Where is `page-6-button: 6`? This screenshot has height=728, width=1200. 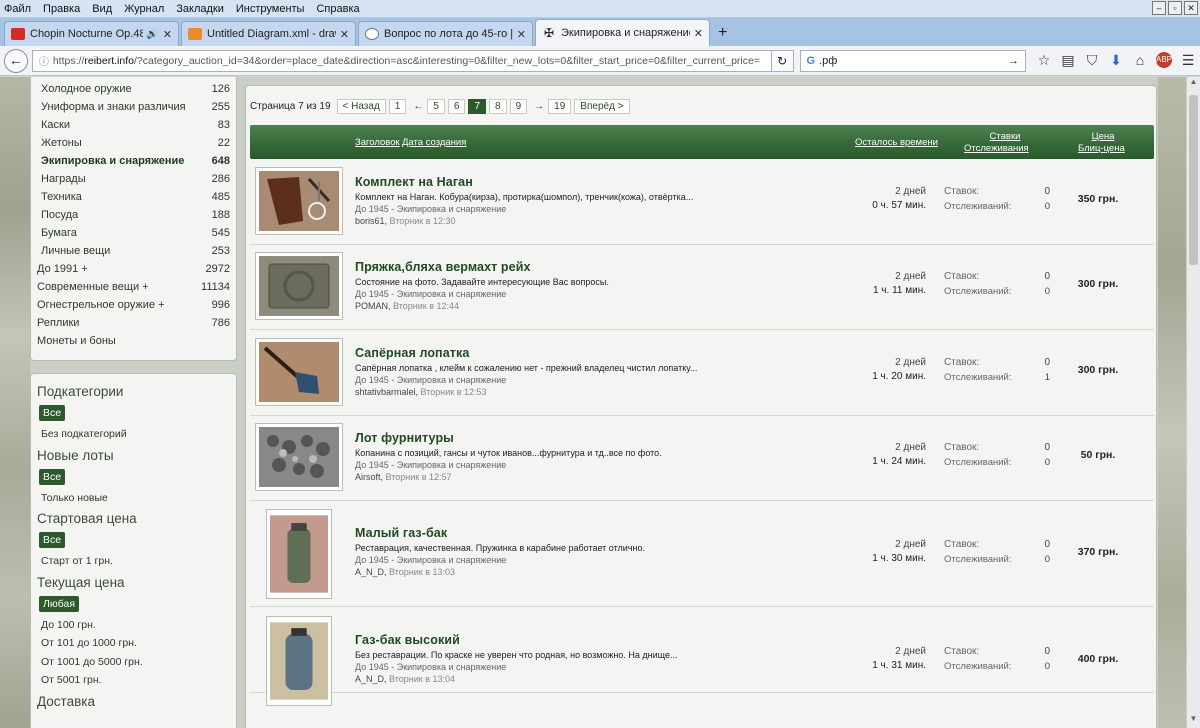
page-6-button: 6 is located at coordinates (456, 106).